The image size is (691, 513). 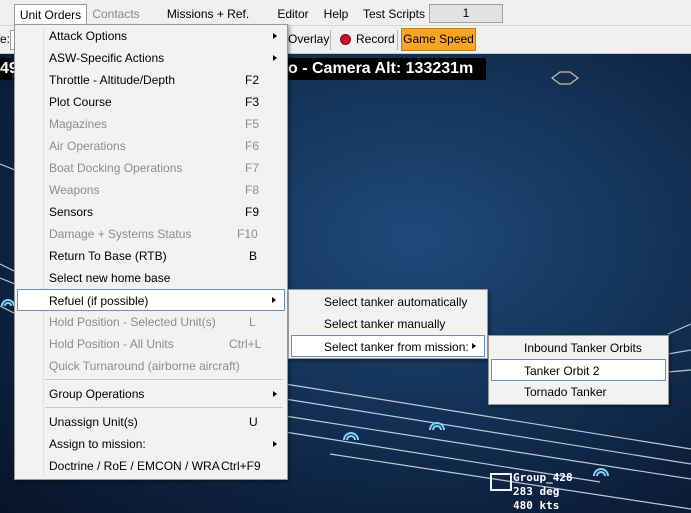 I want to click on menu-item-hold-position-all: Hold Position - All Units Ctrl+L, so click(x=151, y=344).